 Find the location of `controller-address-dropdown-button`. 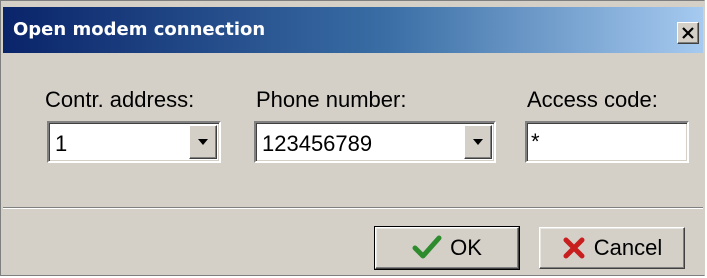

controller-address-dropdown-button is located at coordinates (203, 142).